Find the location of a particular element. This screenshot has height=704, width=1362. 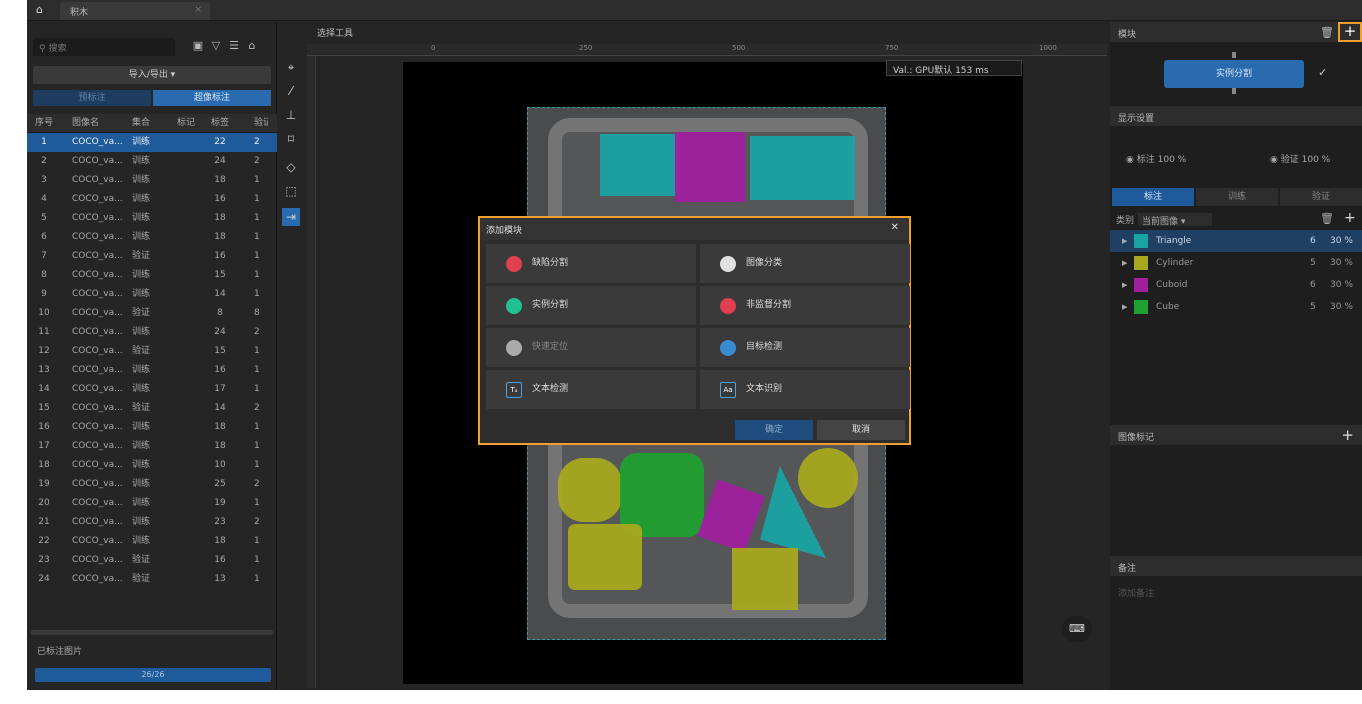

image-filter-icon: ▣ is located at coordinates (198, 46).